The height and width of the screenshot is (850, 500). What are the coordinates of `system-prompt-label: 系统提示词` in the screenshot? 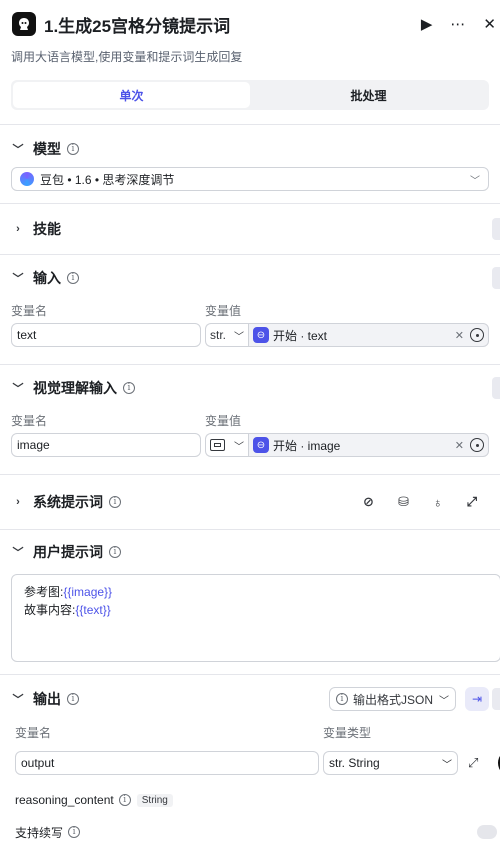 It's located at (68, 502).